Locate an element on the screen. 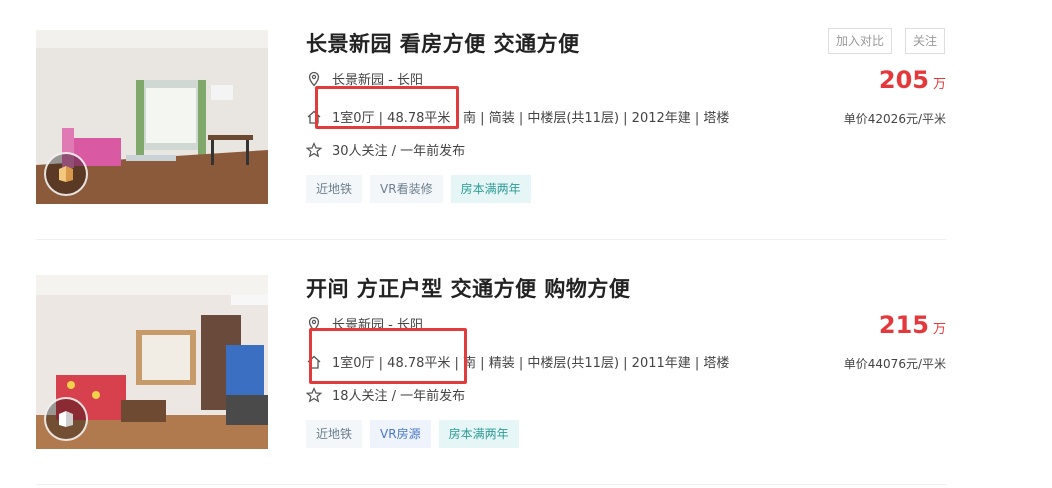  tag-list: 近地铁 VR房源 房本满两年 is located at coordinates (416, 434).